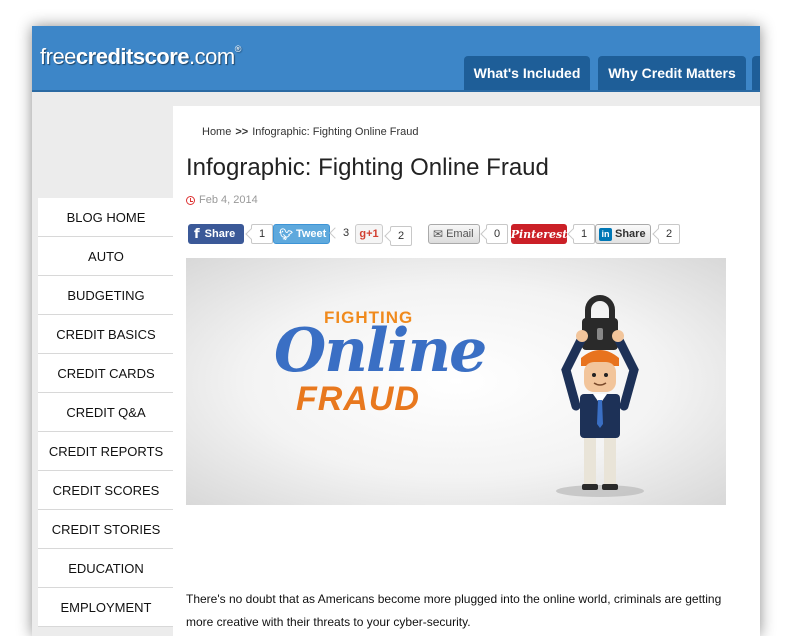 Image resolution: width=798 pixels, height=636 pixels. Describe the element at coordinates (106, 490) in the screenshot. I see `sidebar-item-credit-scores: CREDIT SCORES` at that location.